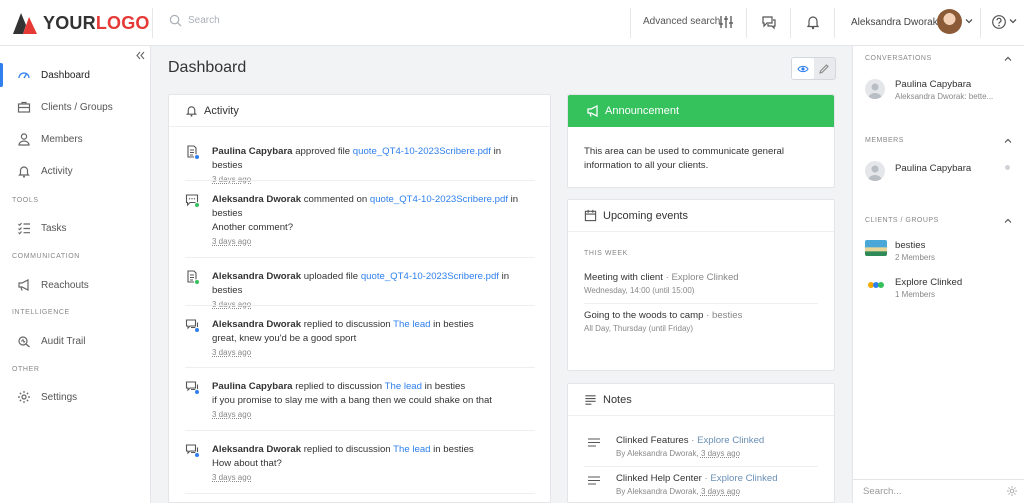  I want to click on advanced-search-link: Advanced search, so click(681, 21).